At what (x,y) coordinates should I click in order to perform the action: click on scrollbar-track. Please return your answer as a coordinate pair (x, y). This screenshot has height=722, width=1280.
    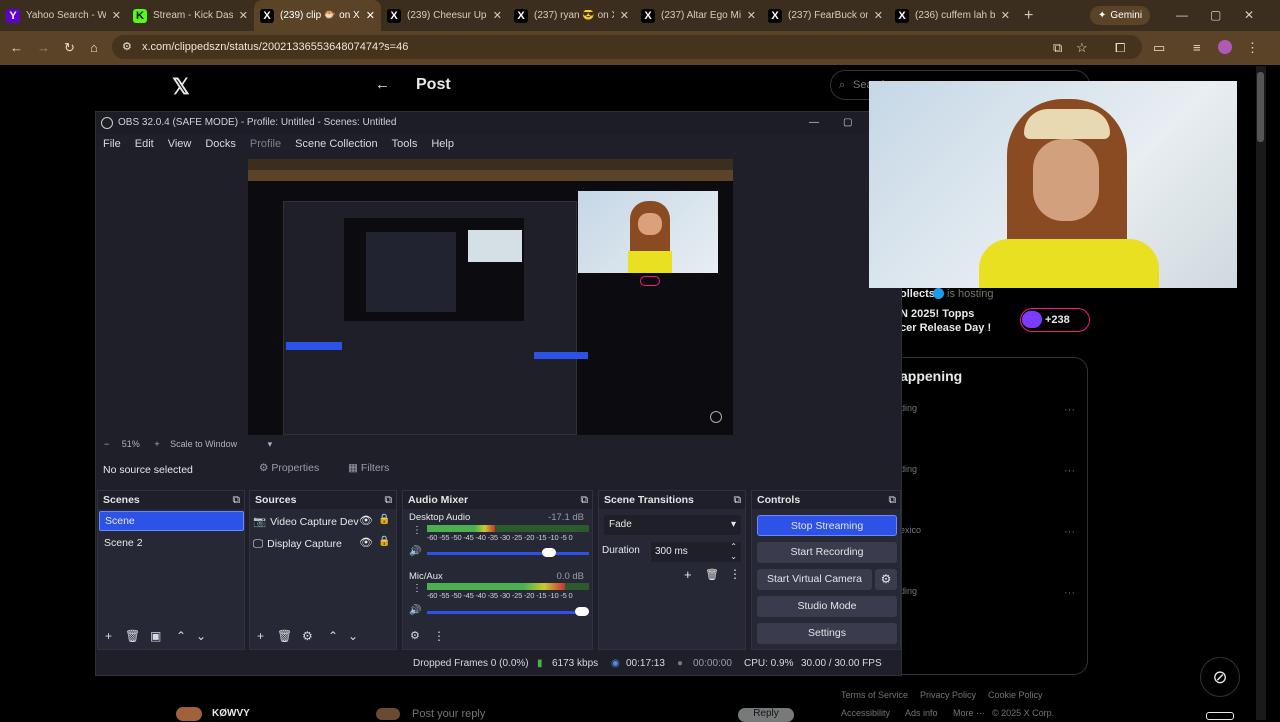
    Looking at the image, I should click on (1261, 393).